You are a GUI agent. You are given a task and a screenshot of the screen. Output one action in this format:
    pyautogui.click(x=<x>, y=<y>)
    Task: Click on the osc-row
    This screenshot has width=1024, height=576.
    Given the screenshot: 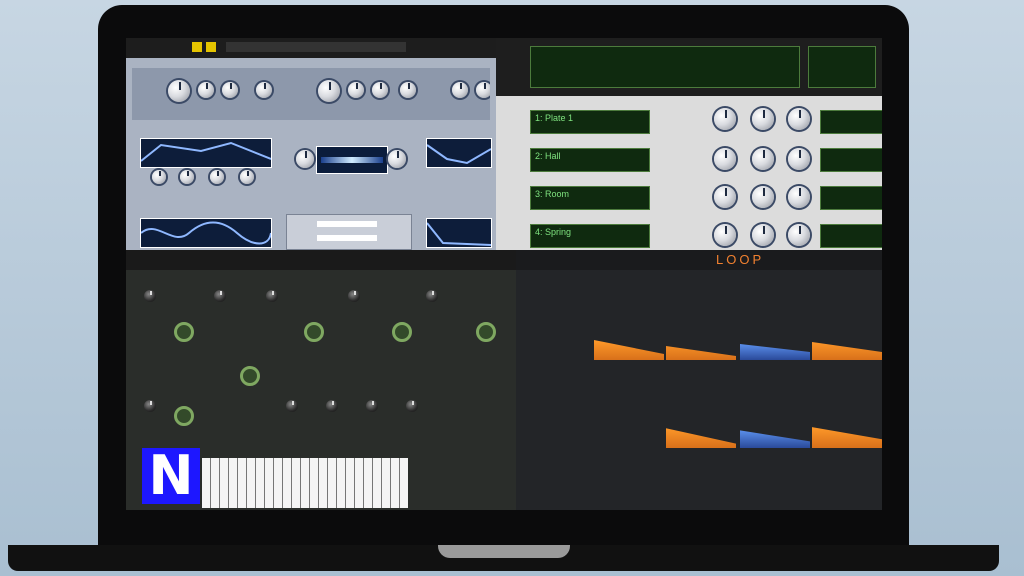 What is the action you would take?
    pyautogui.click(x=311, y=94)
    